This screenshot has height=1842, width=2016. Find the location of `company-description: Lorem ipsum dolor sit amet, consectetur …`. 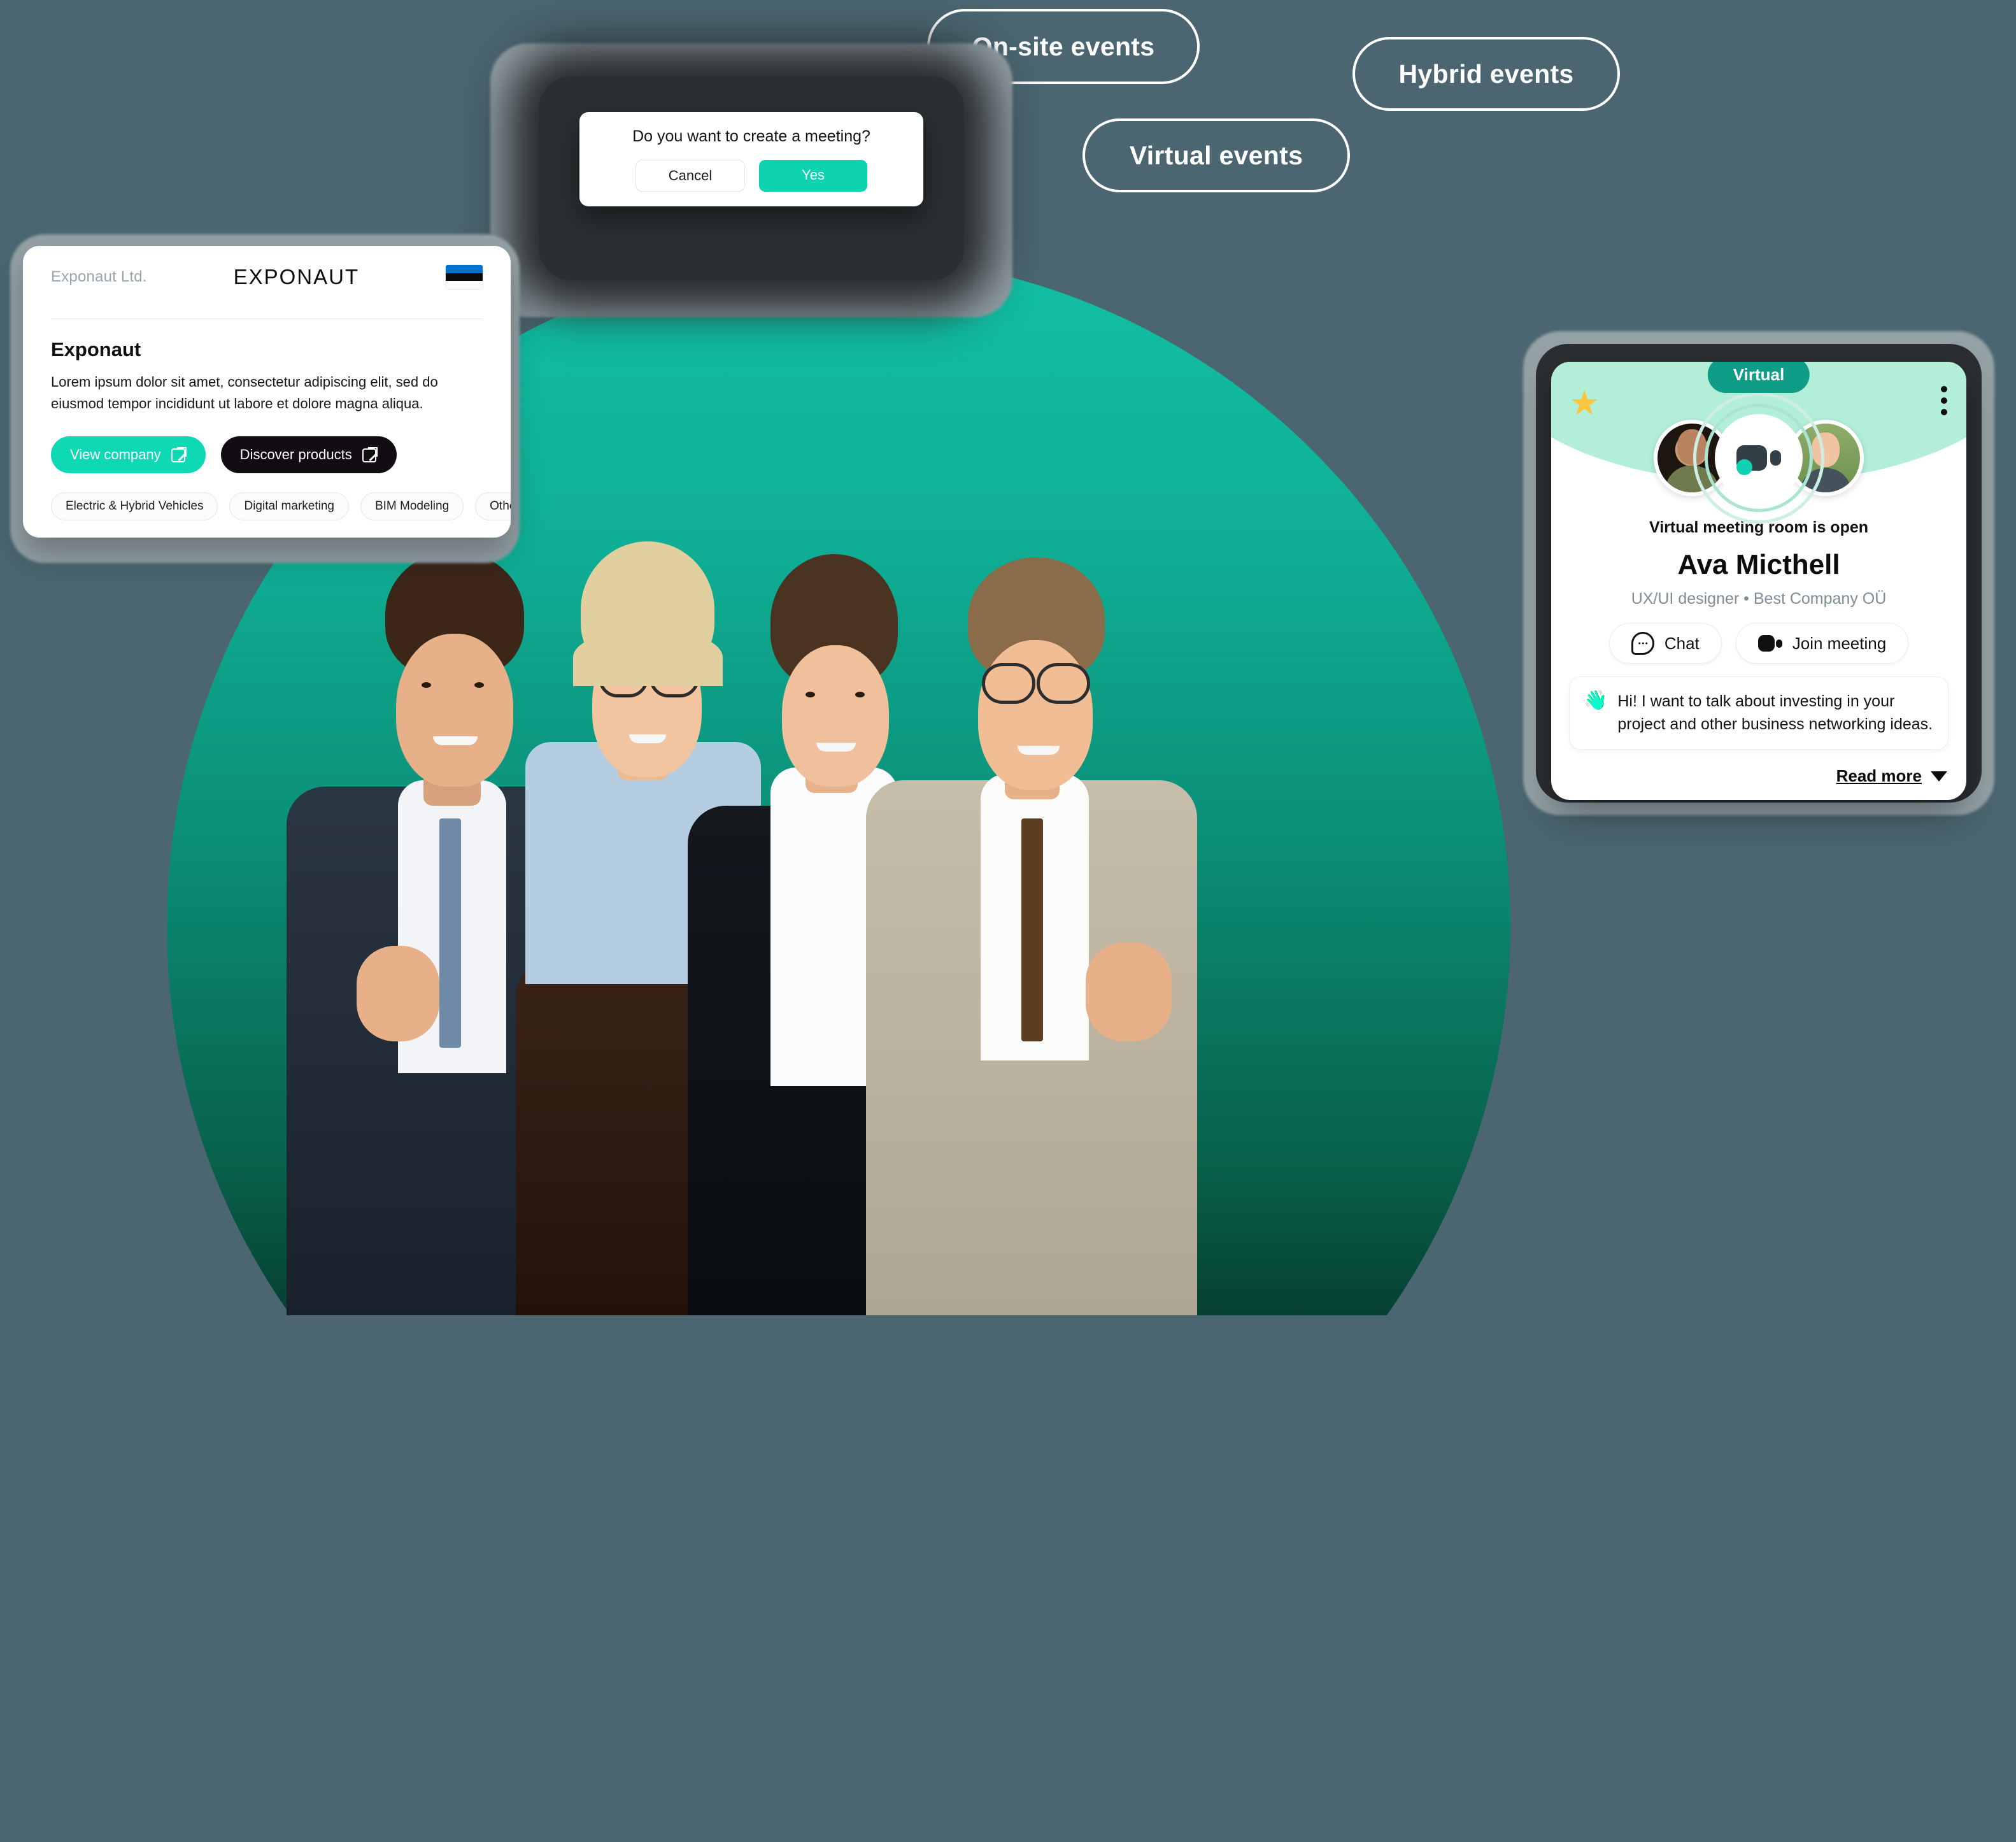

company-description: Lorem ipsum dolor sit amet, consectetur … is located at coordinates (245, 393).